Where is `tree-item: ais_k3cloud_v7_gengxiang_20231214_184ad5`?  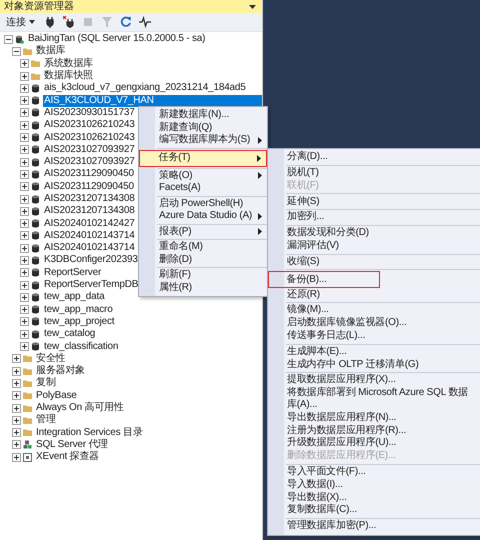
tree-item: ais_k3cloud_v7_gengxiang_20231214_184ad5 is located at coordinates (145, 88).